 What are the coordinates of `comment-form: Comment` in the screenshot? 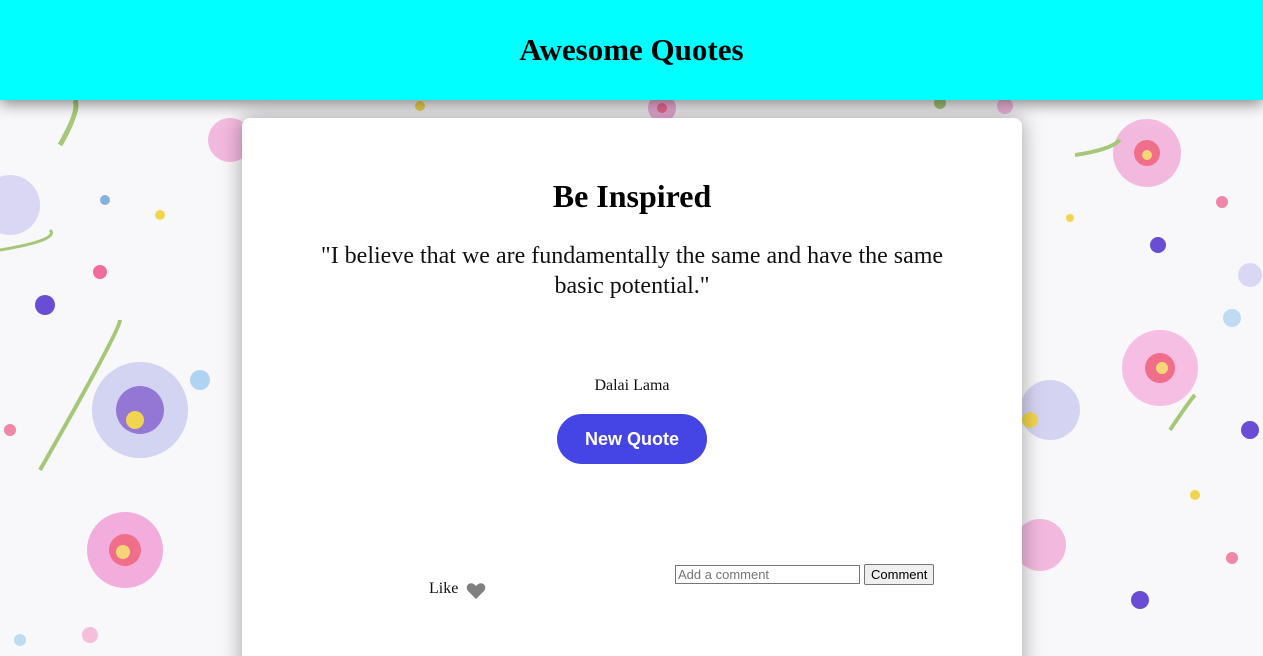 It's located at (805, 574).